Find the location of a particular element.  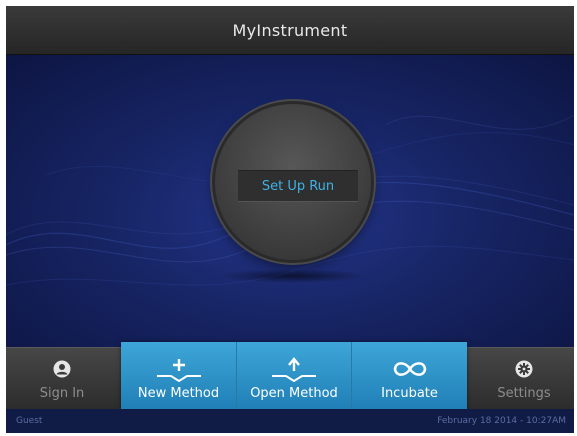

title-bar: MyInstrument is located at coordinates (290, 30).